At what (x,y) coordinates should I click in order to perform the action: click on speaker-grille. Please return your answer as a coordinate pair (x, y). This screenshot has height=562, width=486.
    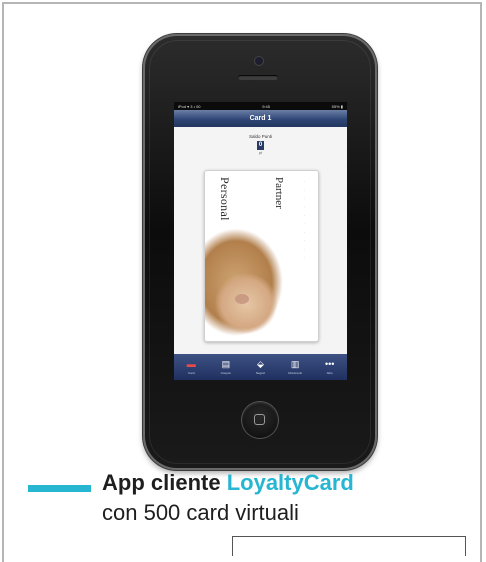
    Looking at the image, I should click on (258, 77).